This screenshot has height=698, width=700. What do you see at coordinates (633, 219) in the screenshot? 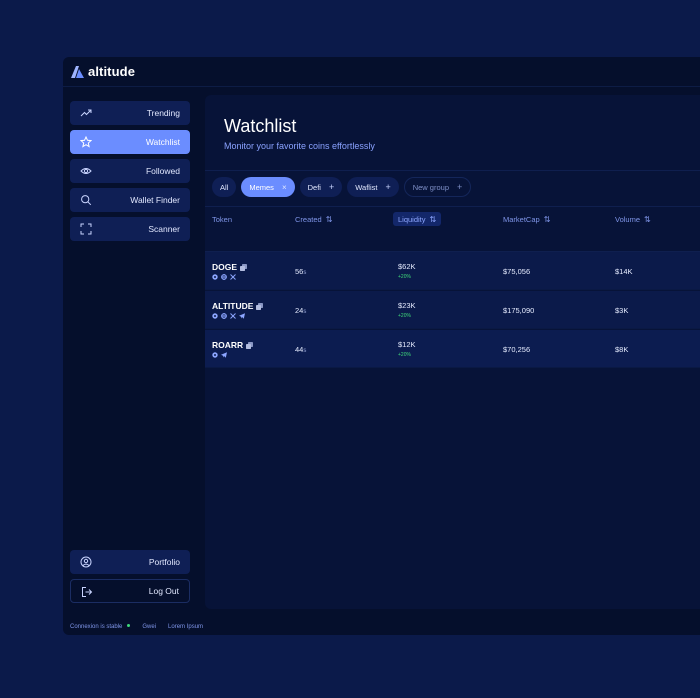
I see `column-header-volume: Volume ⇅` at bounding box center [633, 219].